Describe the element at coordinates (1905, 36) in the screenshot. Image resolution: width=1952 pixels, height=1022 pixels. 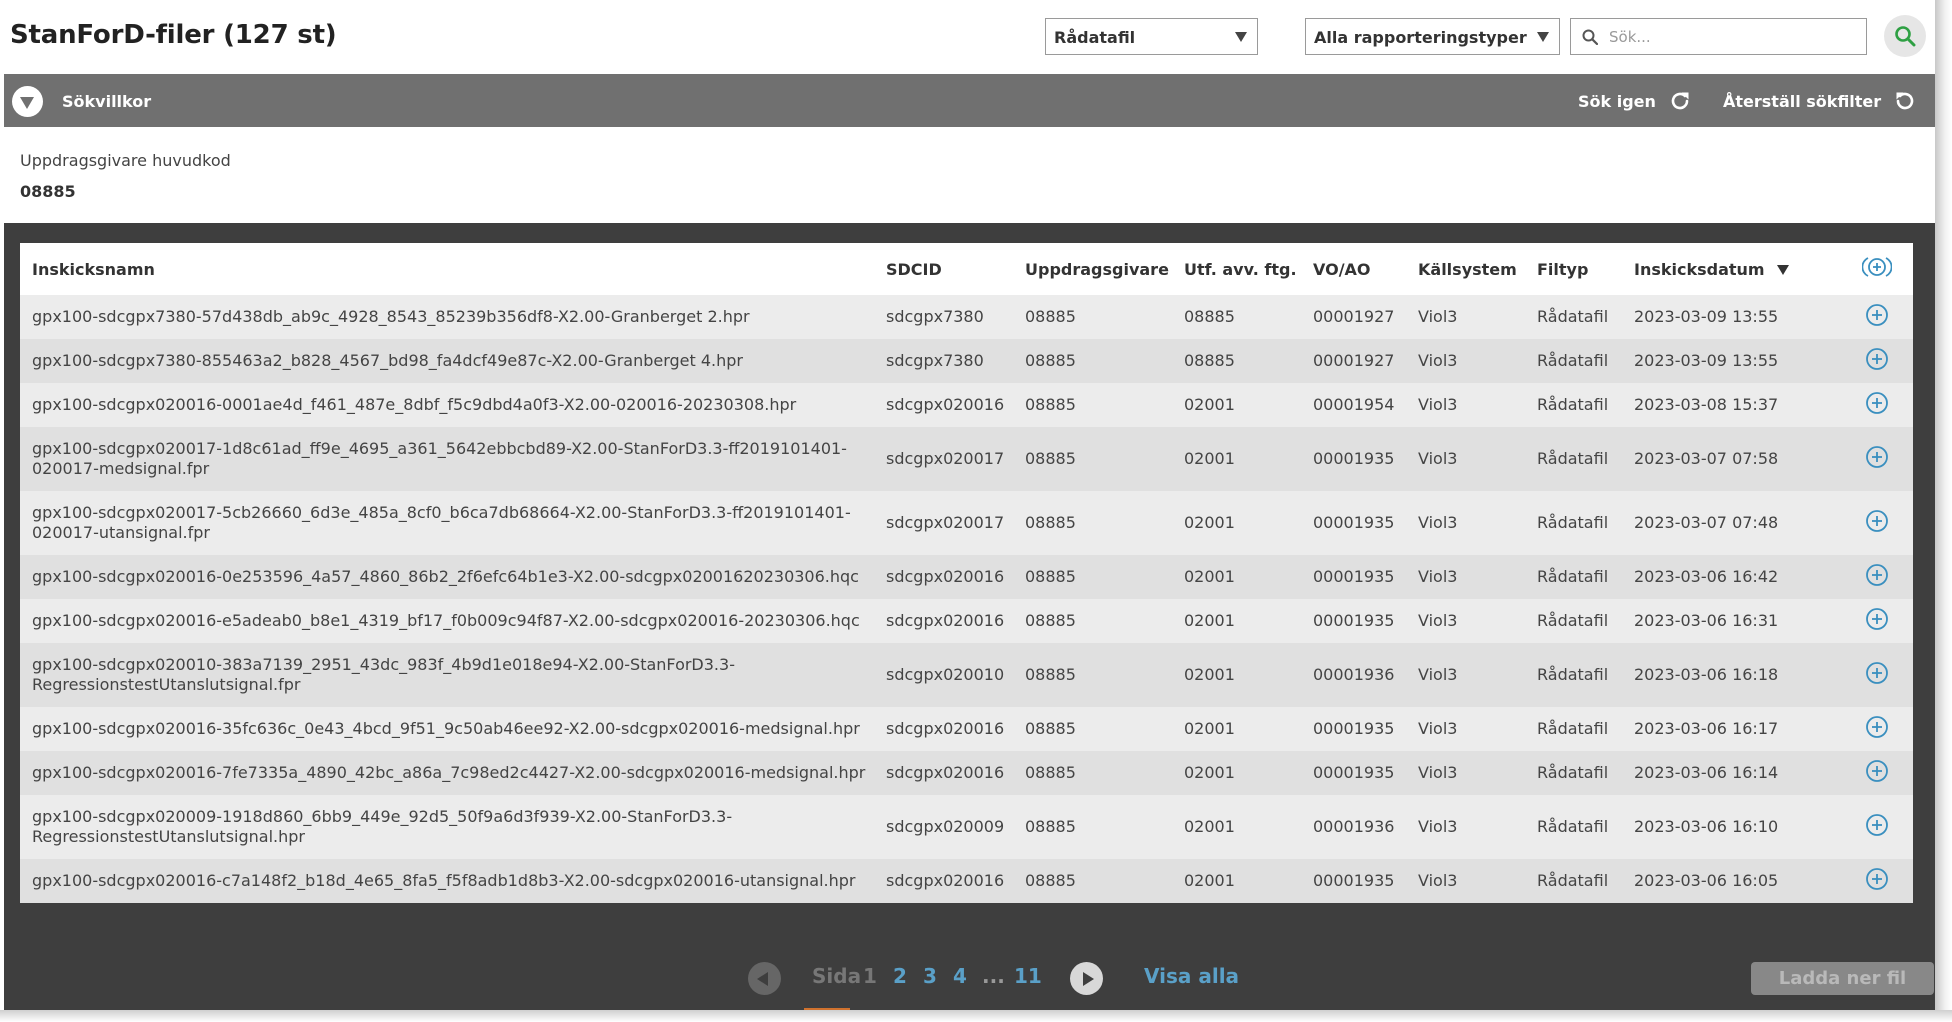
I see `search-button` at that location.